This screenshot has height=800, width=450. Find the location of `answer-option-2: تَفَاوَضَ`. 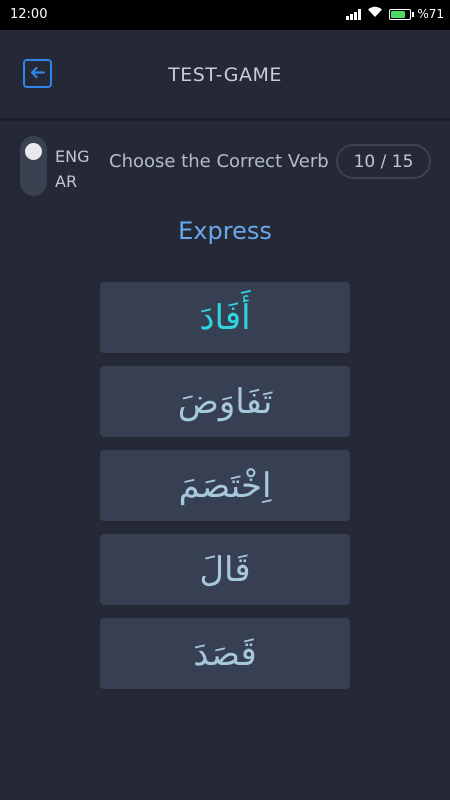

answer-option-2: تَفَاوَضَ is located at coordinates (225, 401).